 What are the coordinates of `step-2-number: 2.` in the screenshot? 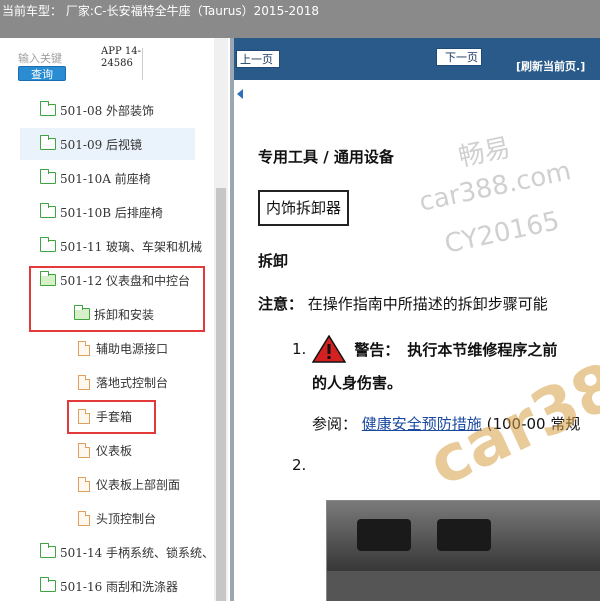 It's located at (299, 465).